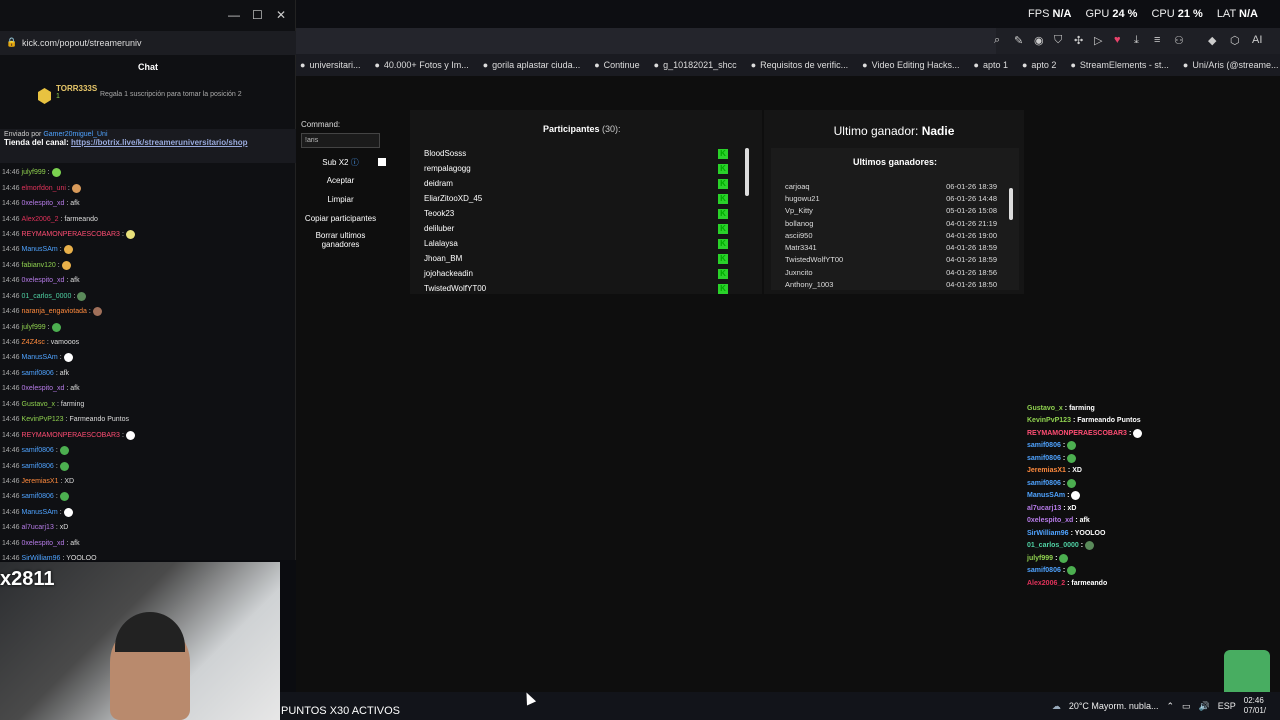  Describe the element at coordinates (40, 481) in the screenshot. I see `message-username: JeremiasX1` at that location.